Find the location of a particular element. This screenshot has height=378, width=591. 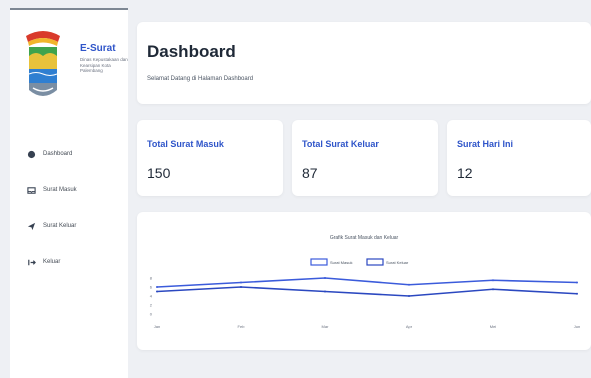

page-subtitle: Selamat Datang di Halaman Dashboard is located at coordinates (200, 79).